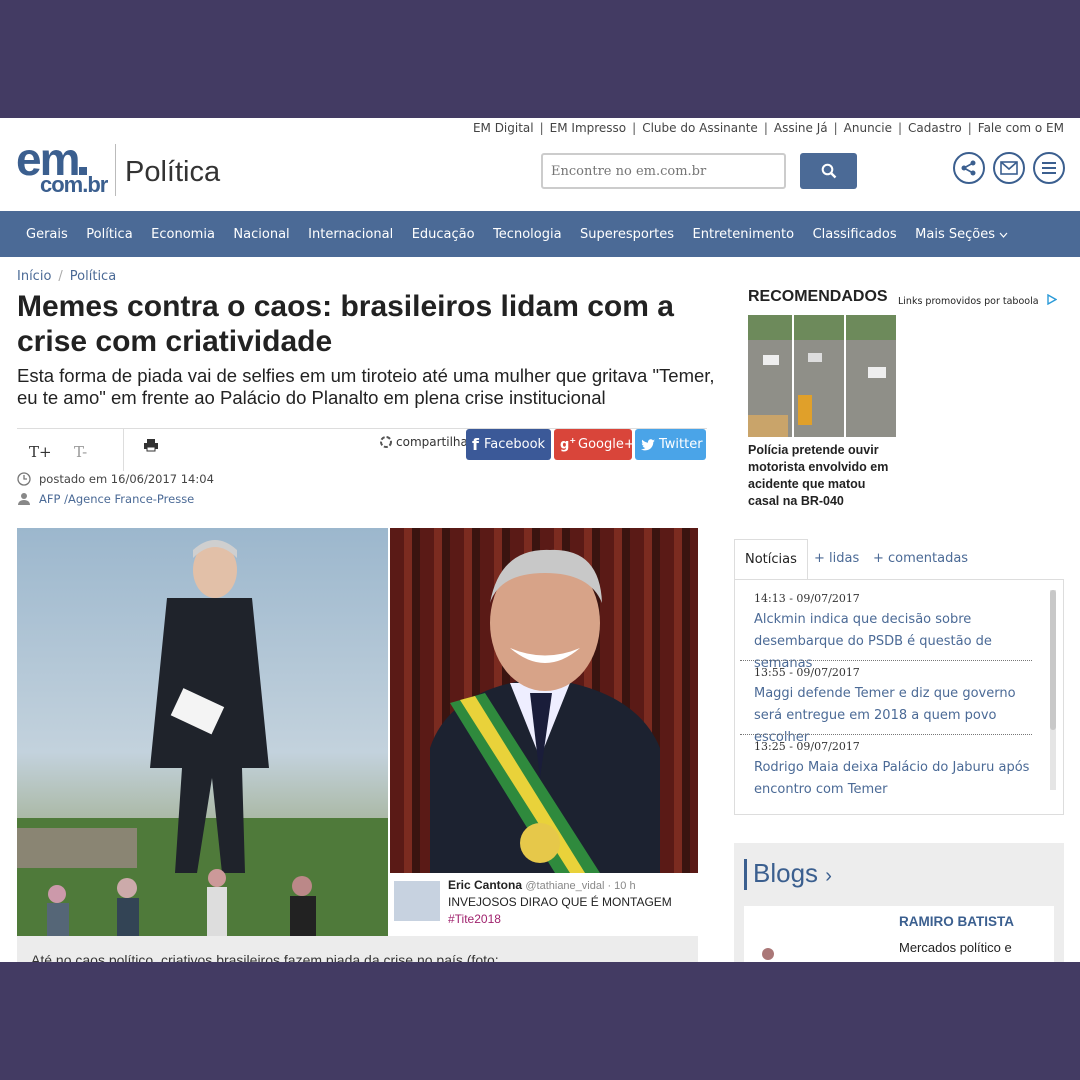 The width and height of the screenshot is (1080, 1080). I want to click on menu-button, so click(1049, 168).